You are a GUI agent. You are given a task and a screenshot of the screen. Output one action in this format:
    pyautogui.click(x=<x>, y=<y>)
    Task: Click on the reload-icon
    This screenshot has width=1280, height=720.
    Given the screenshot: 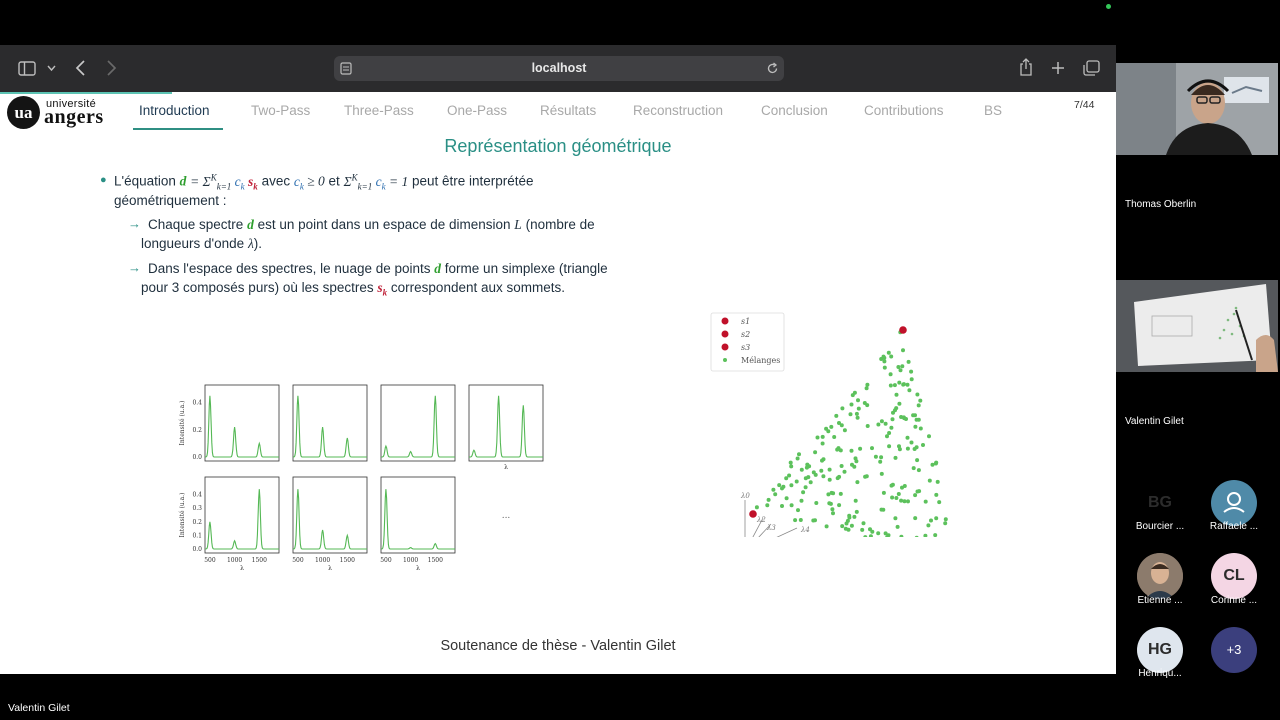 What is the action you would take?
    pyautogui.click(x=772, y=68)
    